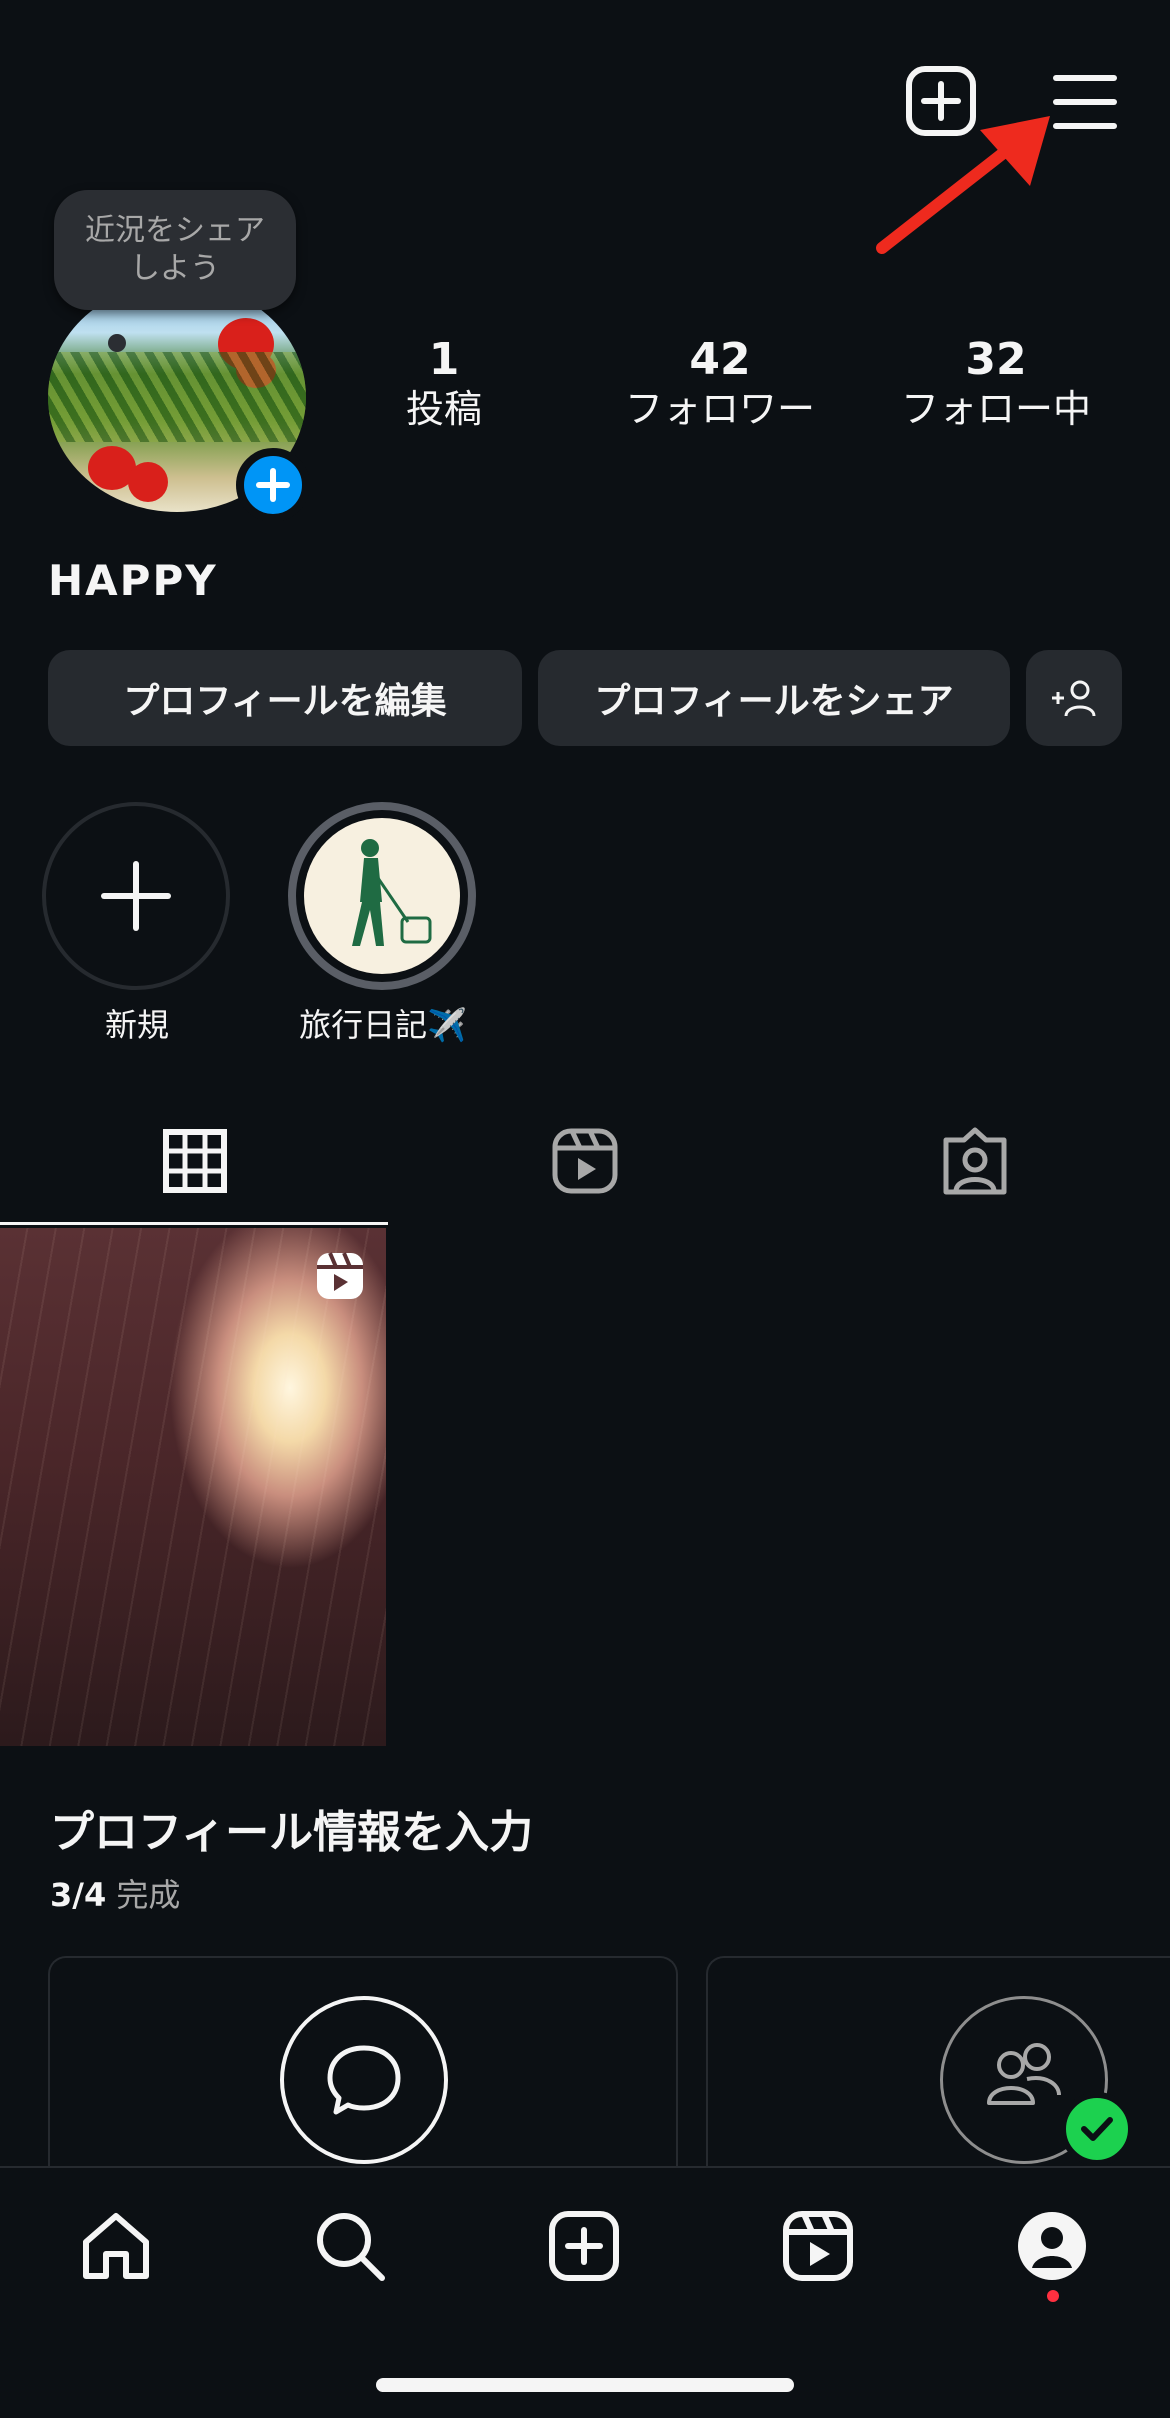 The height and width of the screenshot is (2418, 1170). I want to click on nav-reels, so click(818, 2246).